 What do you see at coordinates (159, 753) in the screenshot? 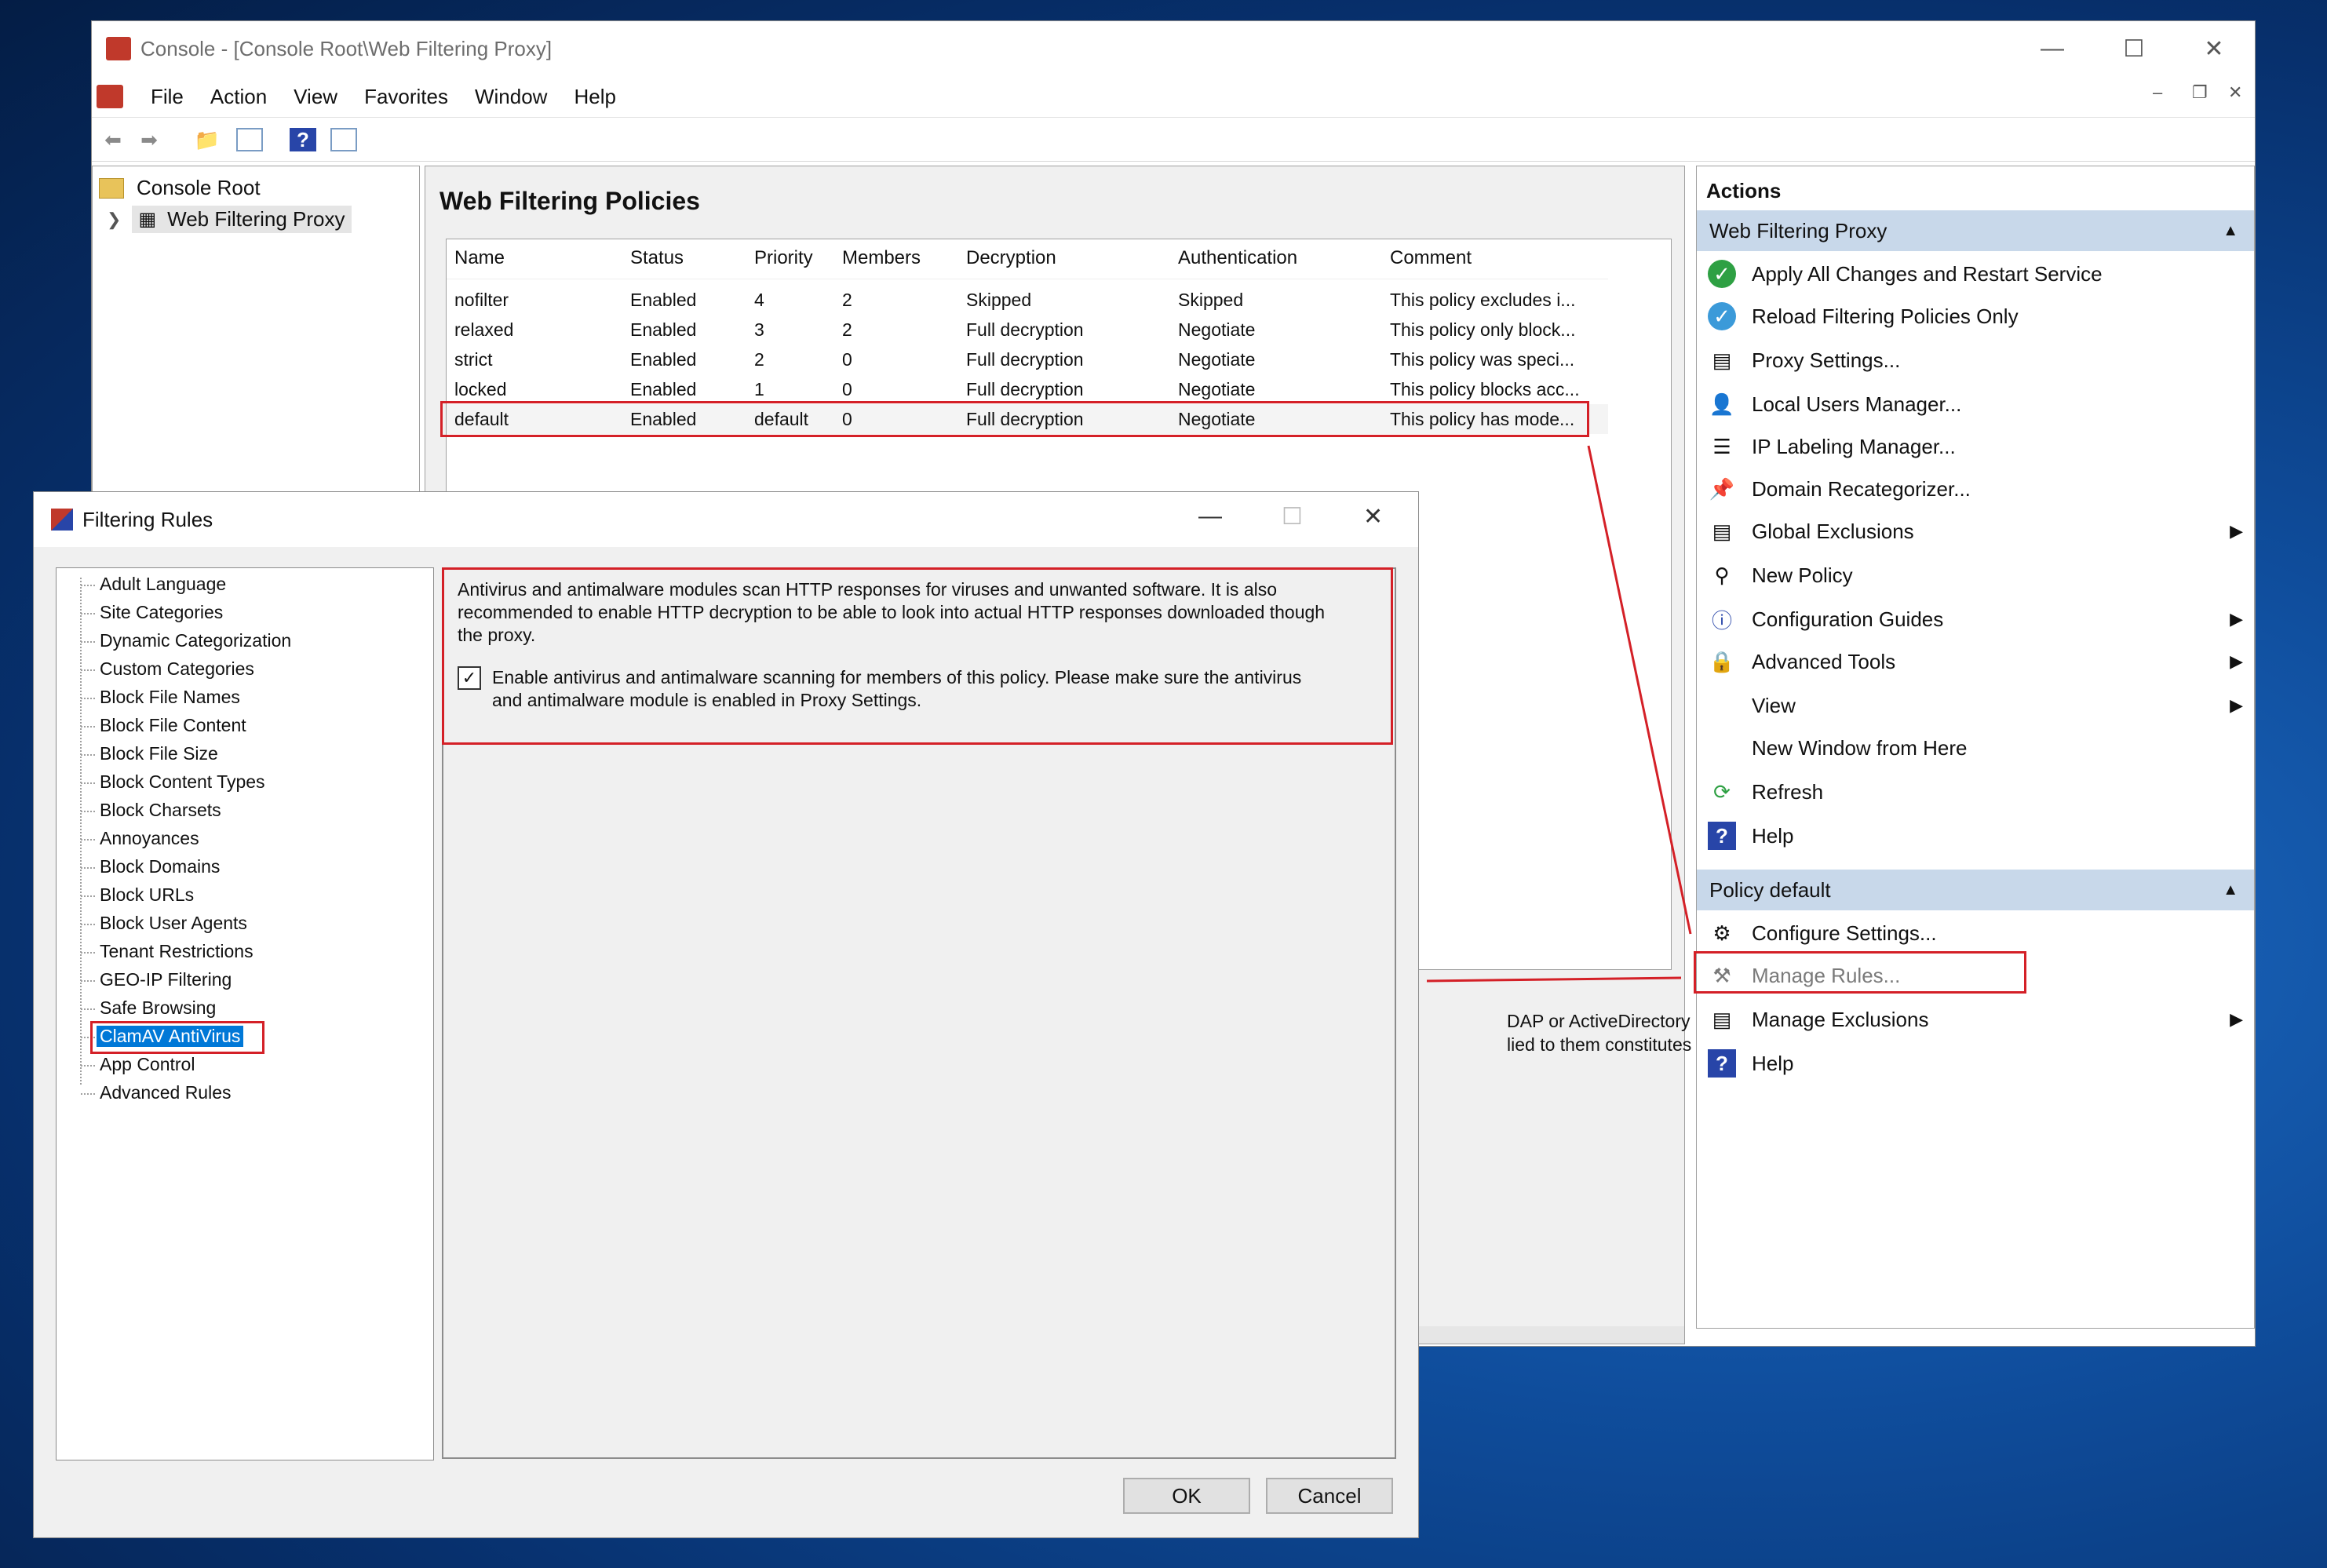
I see `rule-item-block-file-size: Block File Size` at bounding box center [159, 753].